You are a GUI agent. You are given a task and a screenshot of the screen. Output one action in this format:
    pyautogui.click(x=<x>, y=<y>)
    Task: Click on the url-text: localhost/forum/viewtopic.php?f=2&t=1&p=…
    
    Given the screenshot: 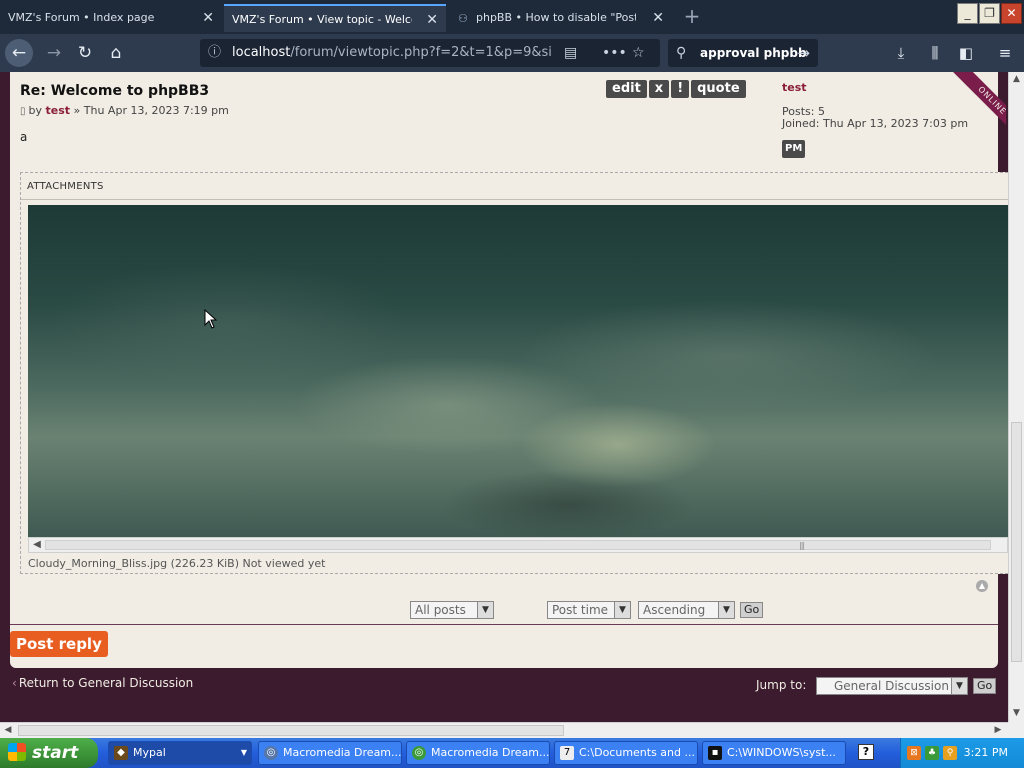 What is the action you would take?
    pyautogui.click(x=392, y=53)
    